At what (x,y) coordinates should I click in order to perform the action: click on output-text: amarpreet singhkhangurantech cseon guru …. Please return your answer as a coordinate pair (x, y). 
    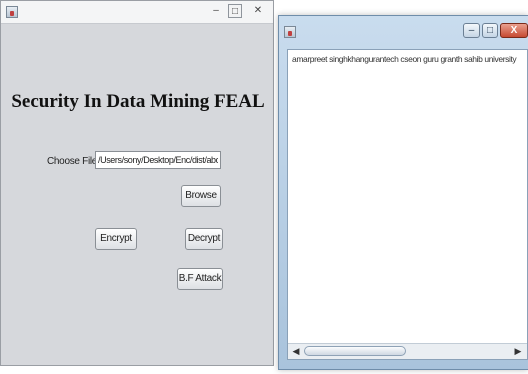
    Looking at the image, I should click on (404, 59).